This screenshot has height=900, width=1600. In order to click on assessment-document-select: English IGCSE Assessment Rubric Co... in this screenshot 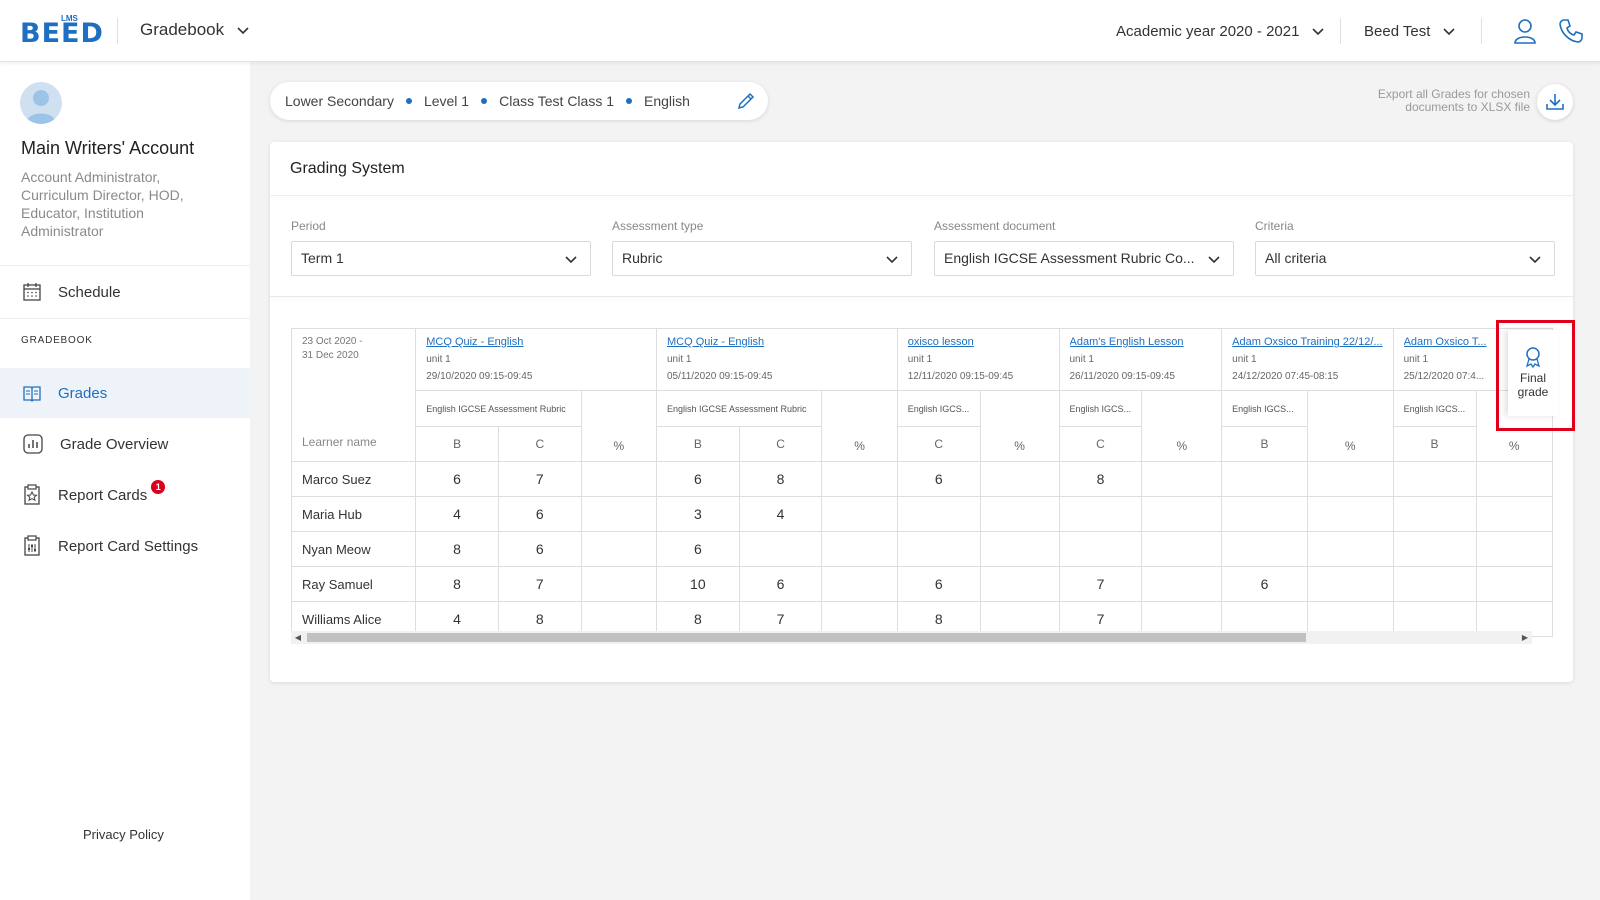, I will do `click(1084, 258)`.